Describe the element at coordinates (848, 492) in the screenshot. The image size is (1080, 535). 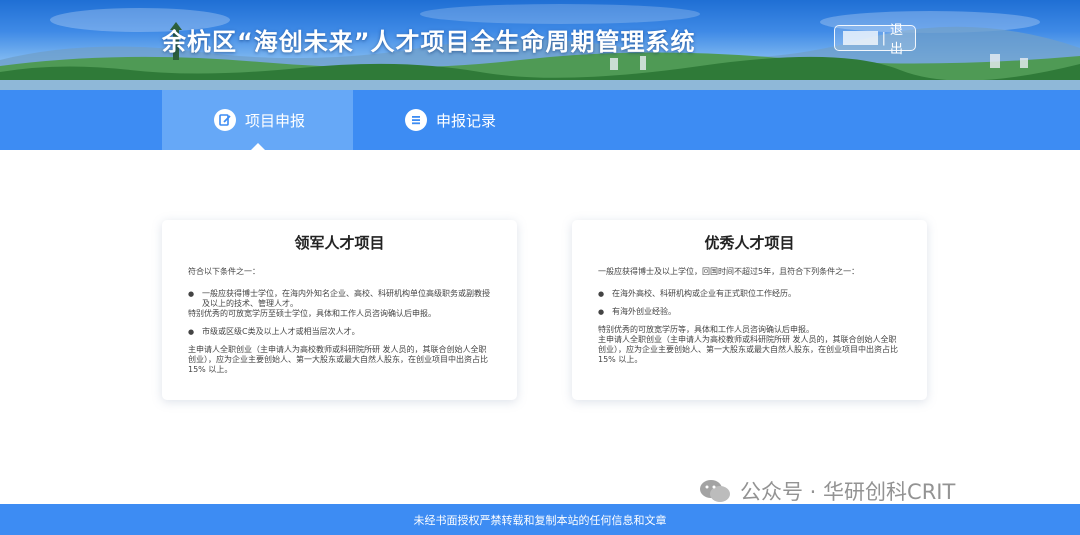
I see `watermark-text: 公众号 · 华研创科CRIT` at that location.